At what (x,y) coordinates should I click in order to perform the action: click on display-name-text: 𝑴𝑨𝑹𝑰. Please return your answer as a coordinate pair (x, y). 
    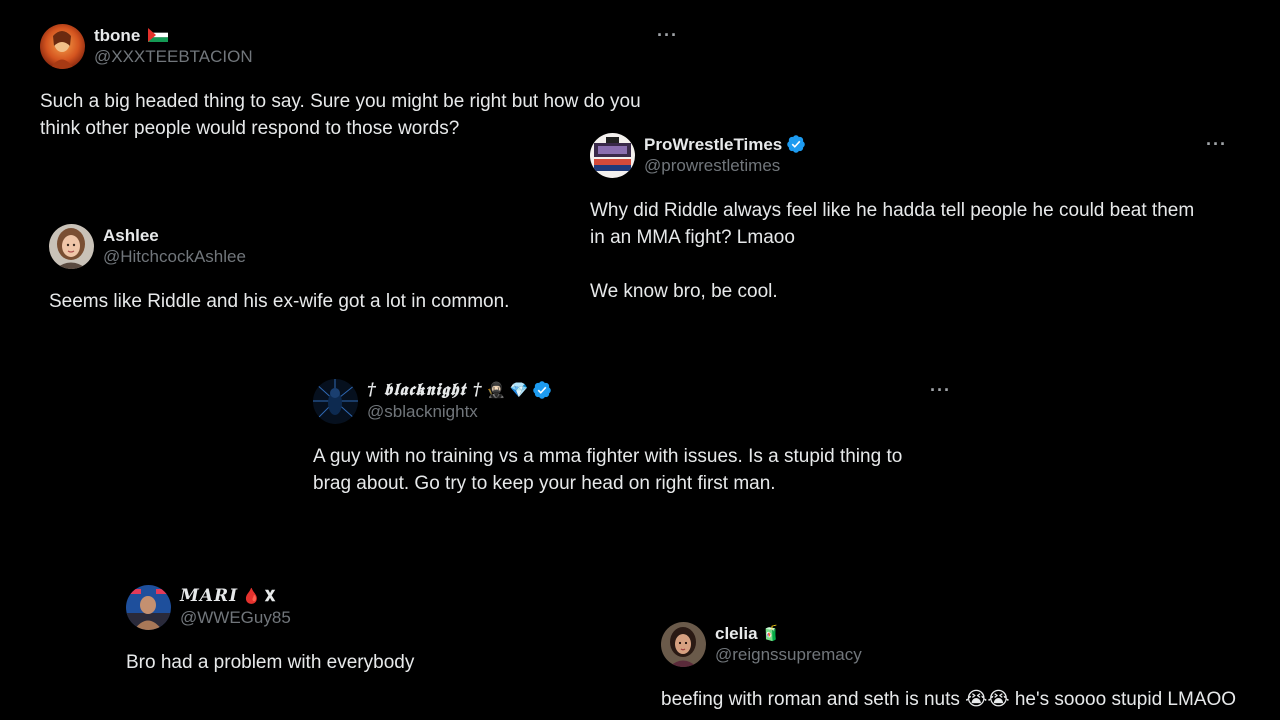
    Looking at the image, I should click on (209, 595).